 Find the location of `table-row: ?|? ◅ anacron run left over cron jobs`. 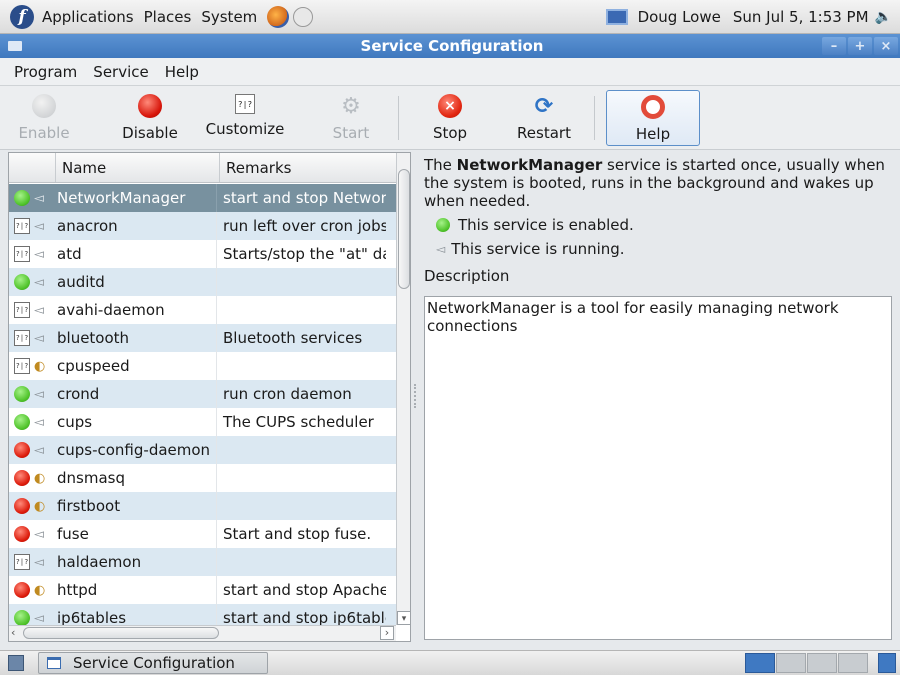

table-row: ?|? ◅ anacron run left over cron jobs is located at coordinates (202, 226).